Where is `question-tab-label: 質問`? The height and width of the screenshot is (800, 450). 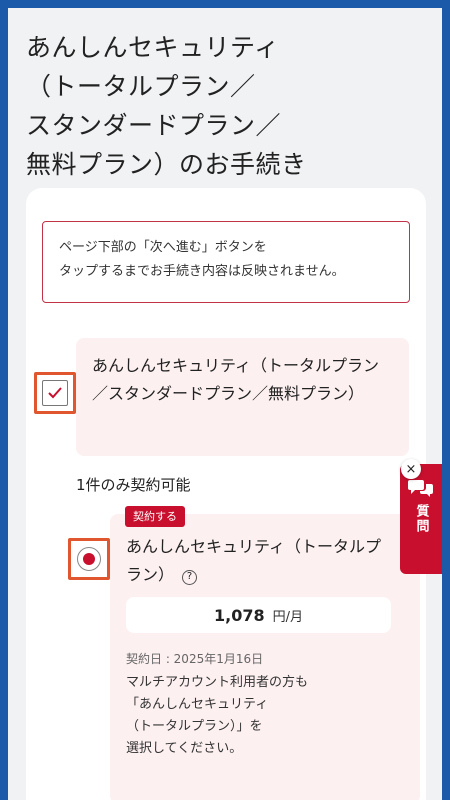
question-tab-label: 質問 is located at coordinates (421, 519).